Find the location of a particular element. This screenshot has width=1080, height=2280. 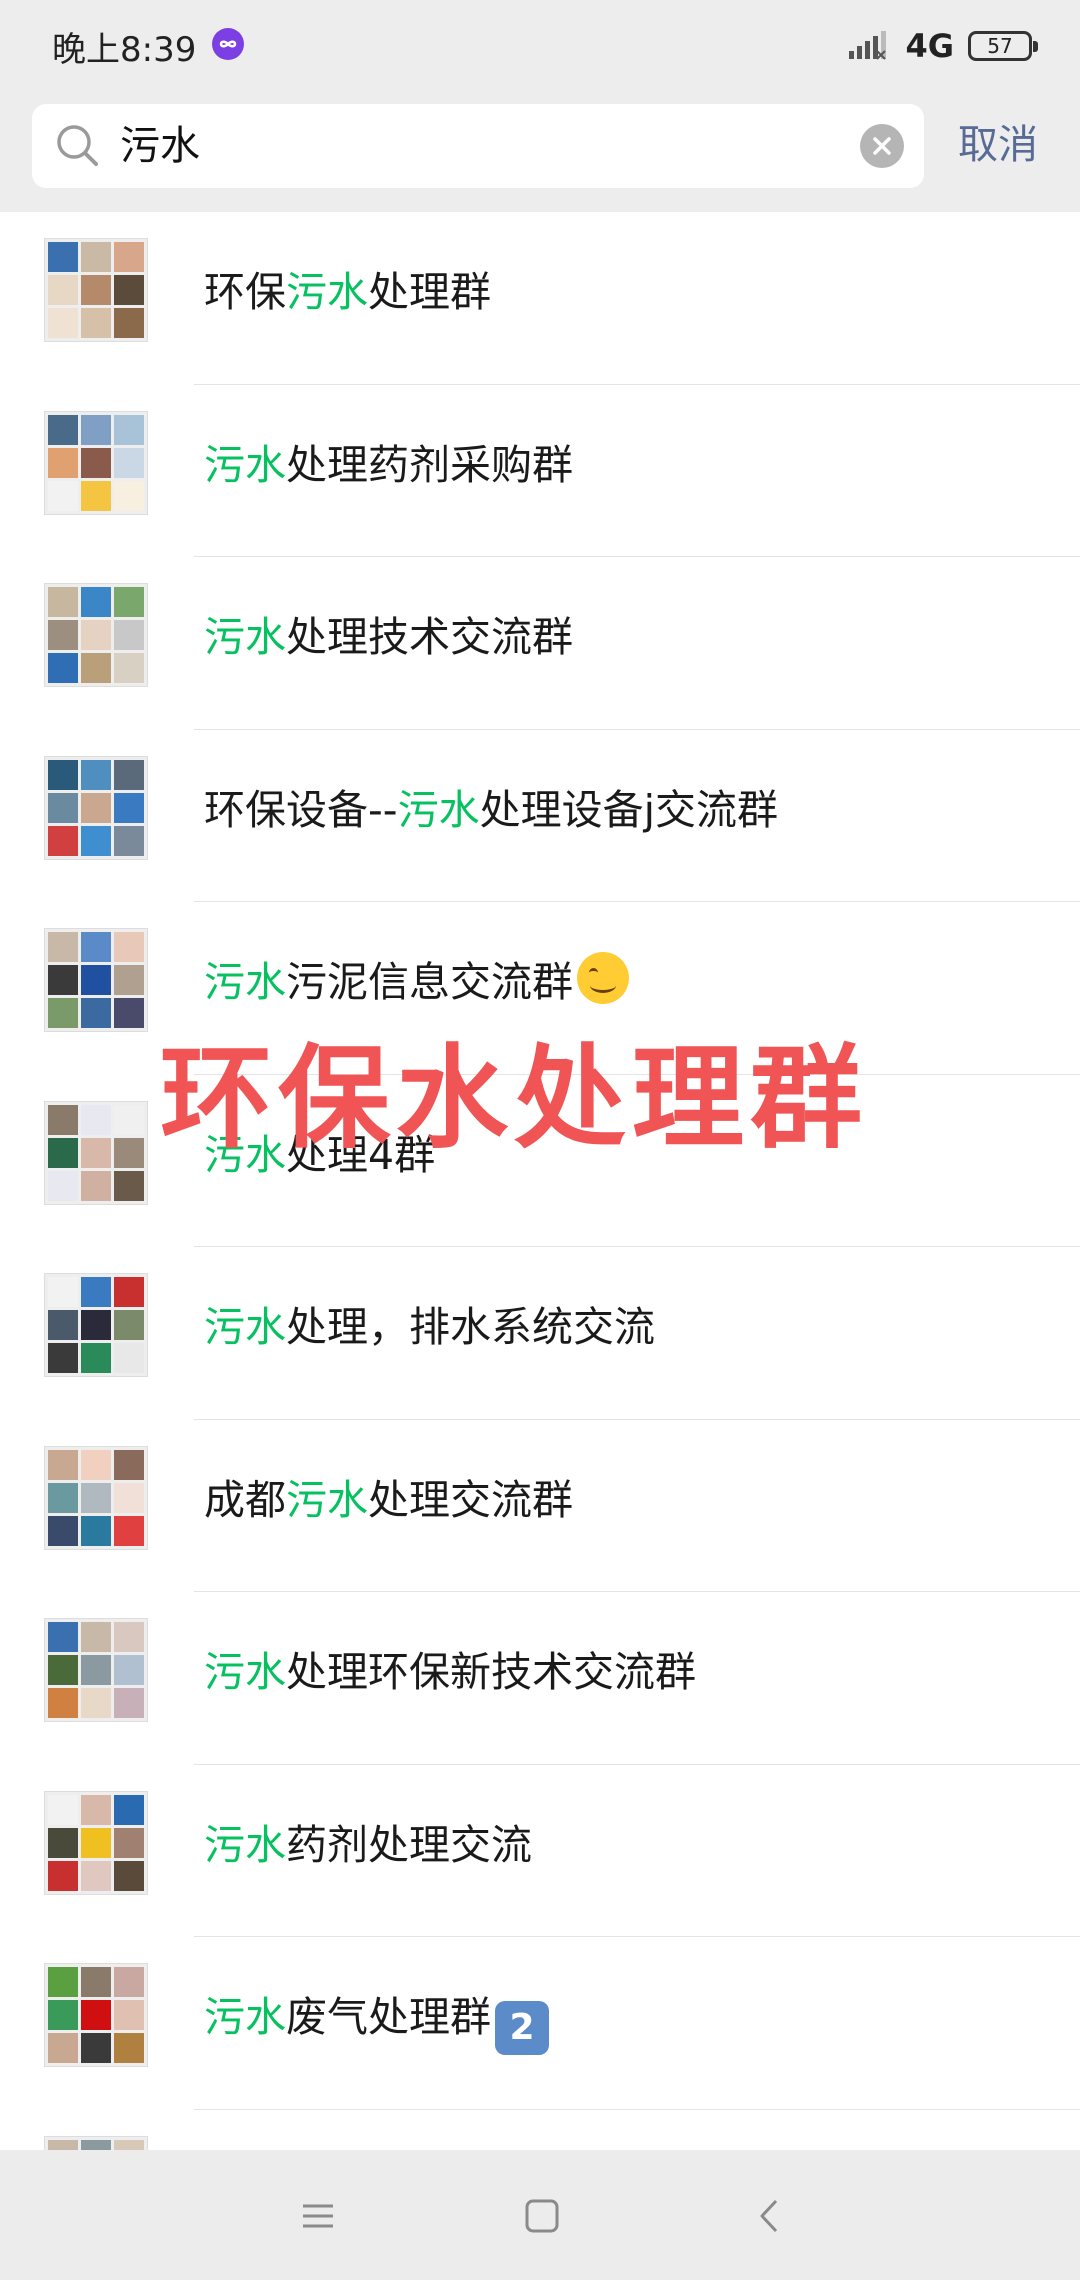

list-item: 环保污水处理群 is located at coordinates (540, 298).